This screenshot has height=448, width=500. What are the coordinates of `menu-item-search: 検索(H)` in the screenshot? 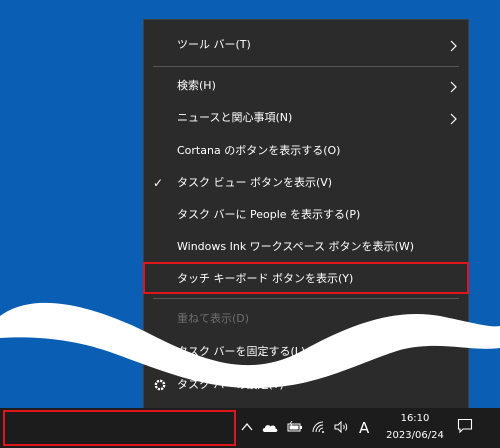 It's located at (306, 86).